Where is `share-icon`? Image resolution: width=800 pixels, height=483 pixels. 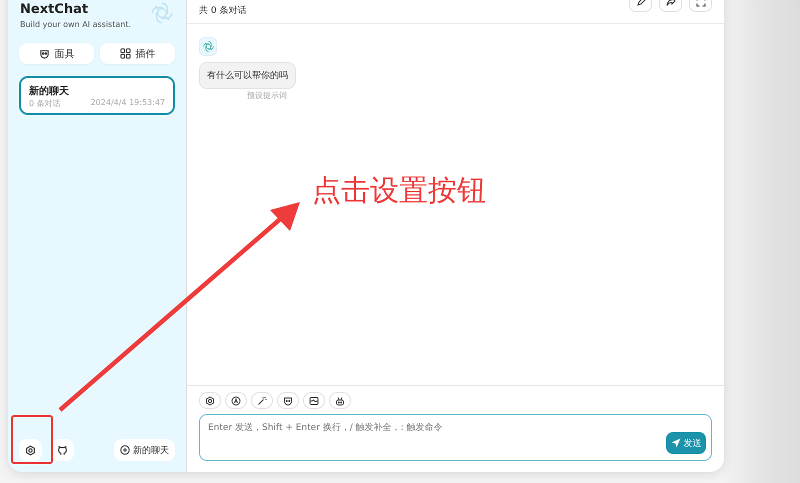
share-icon is located at coordinates (671, 3).